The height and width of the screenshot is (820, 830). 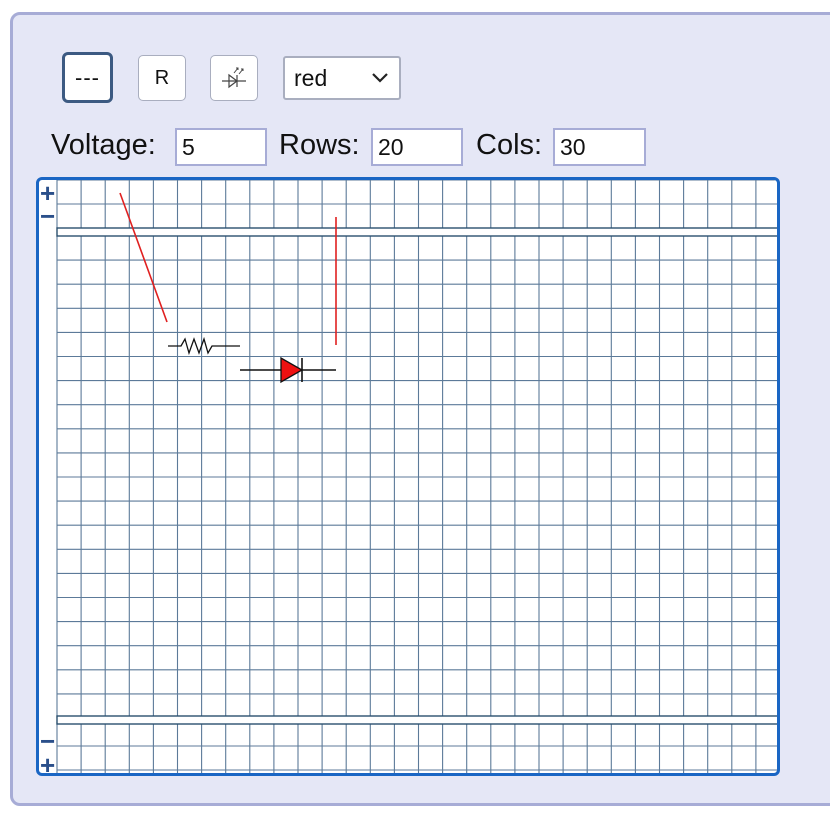 What do you see at coordinates (48, 741) in the screenshot?
I see `bottom-rail-minus-sign: −` at bounding box center [48, 741].